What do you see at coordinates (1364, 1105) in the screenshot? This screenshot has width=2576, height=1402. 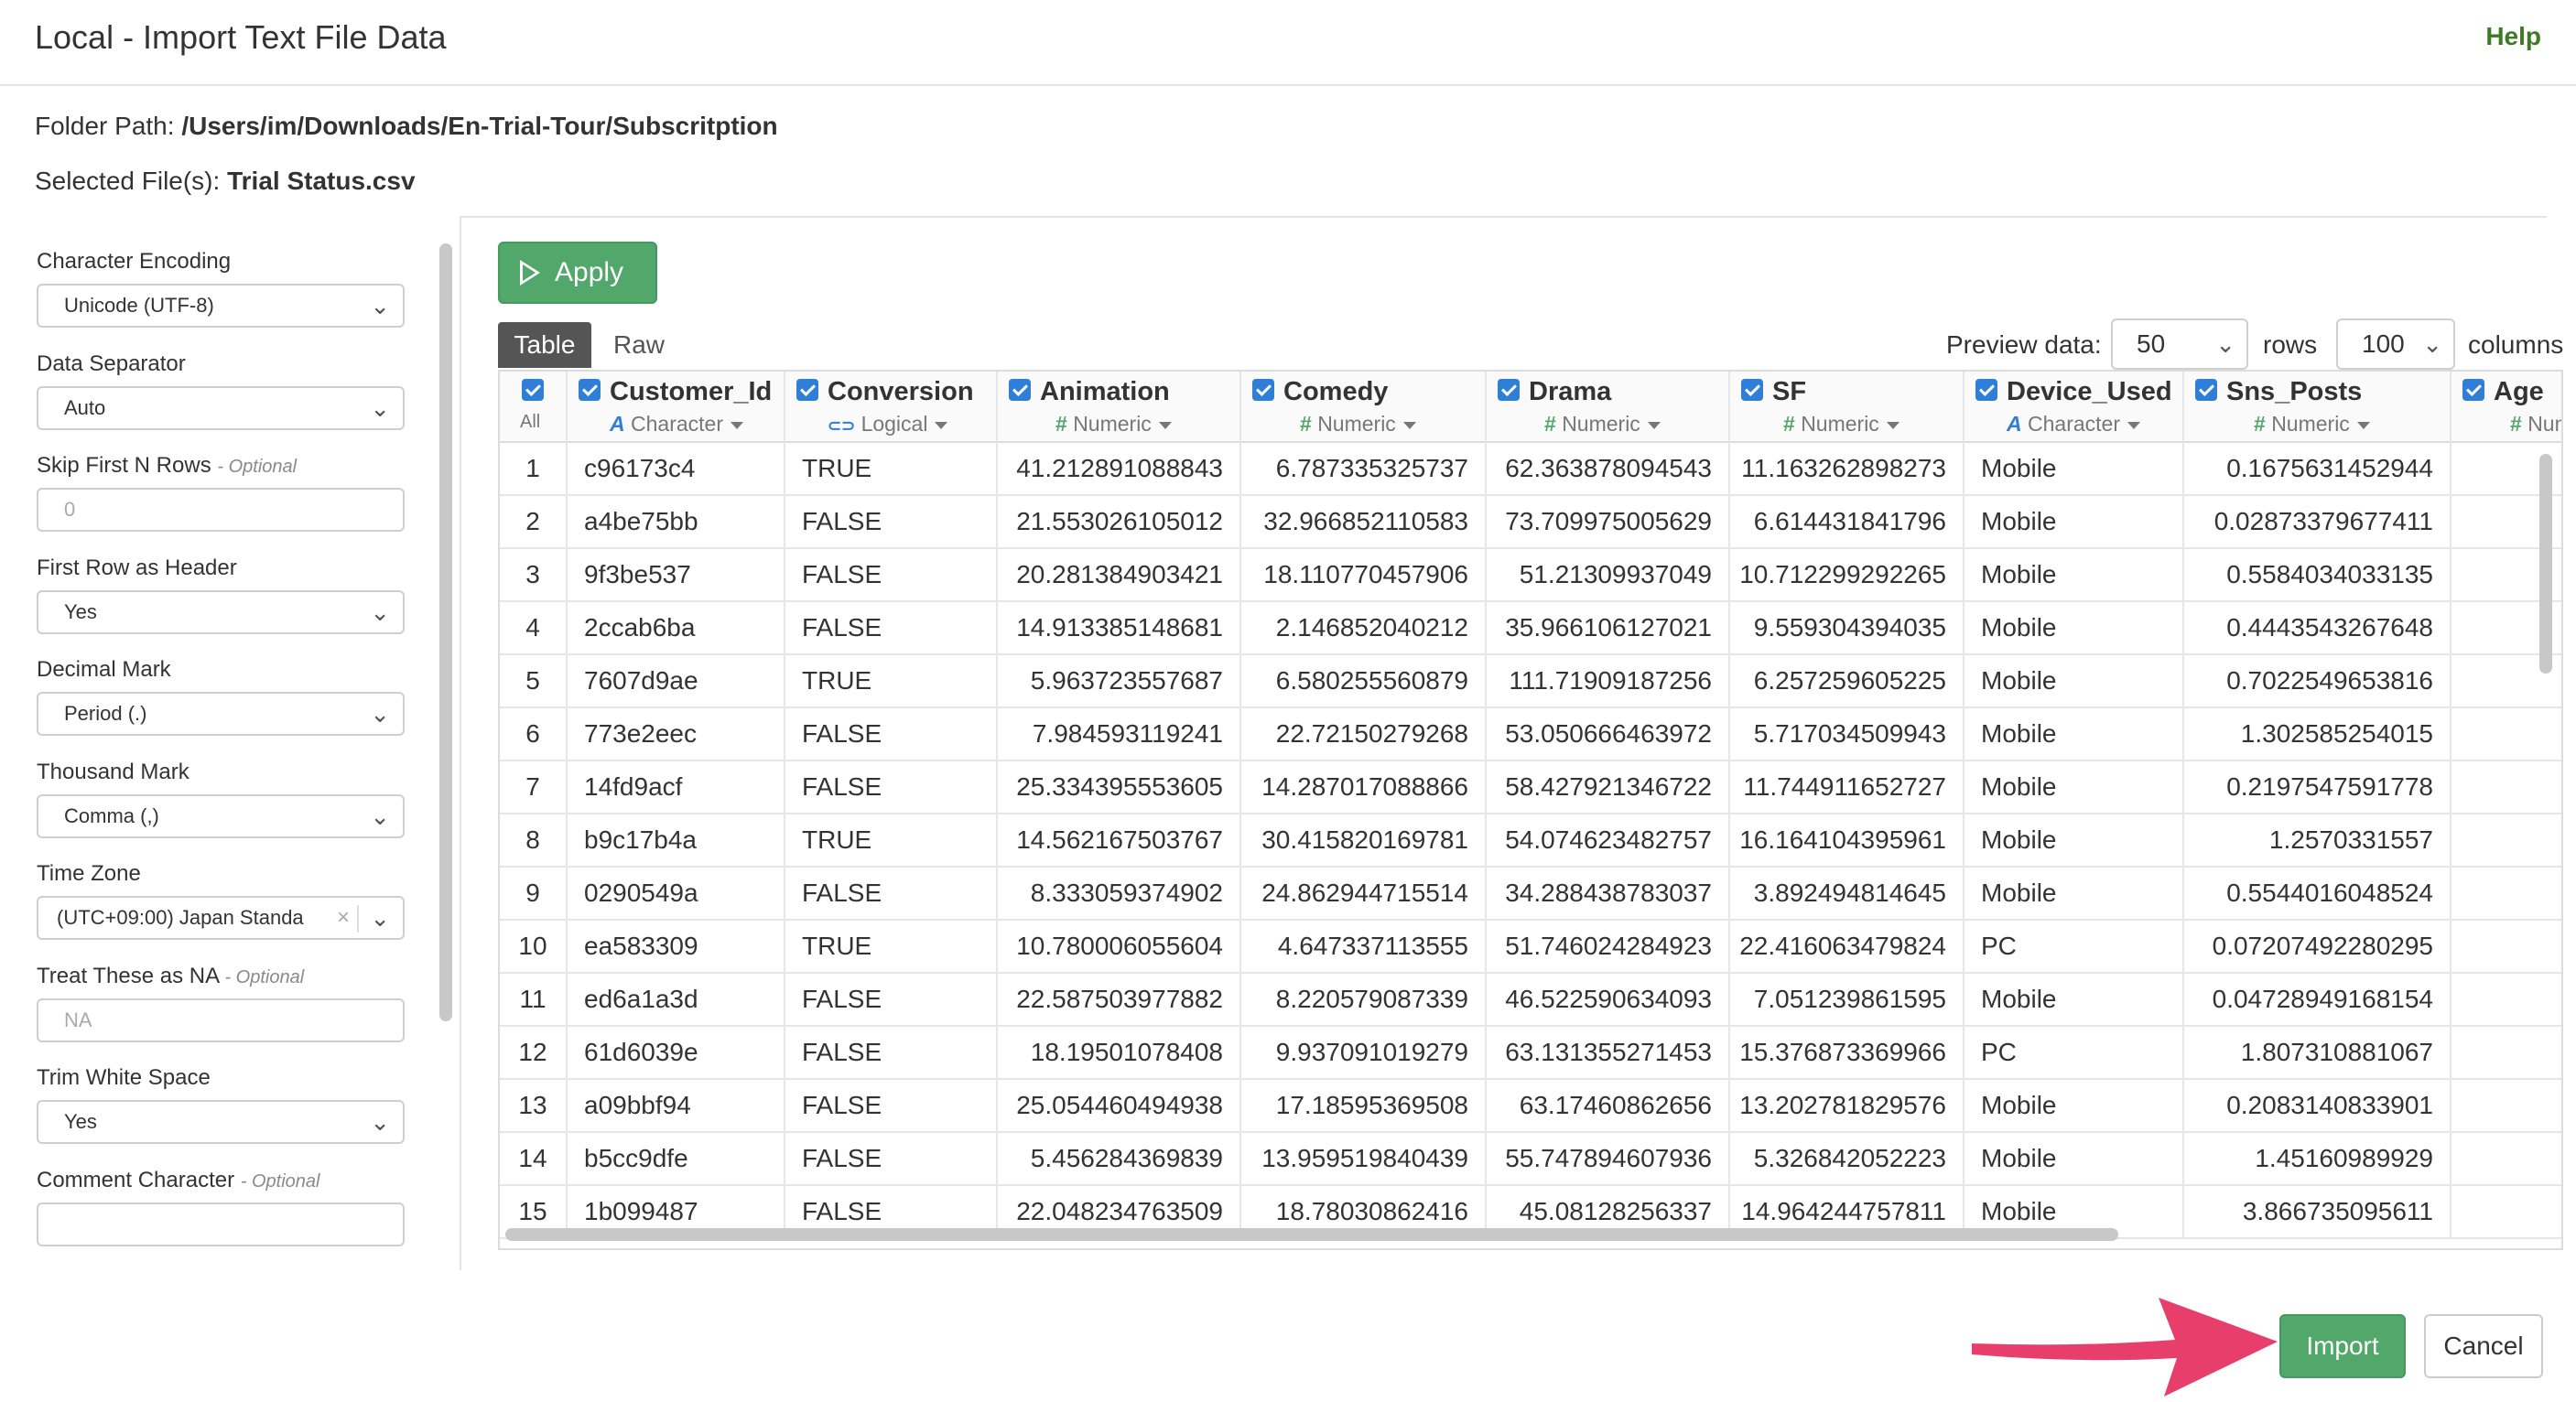 I see `table-cell: 17.18595369508` at bounding box center [1364, 1105].